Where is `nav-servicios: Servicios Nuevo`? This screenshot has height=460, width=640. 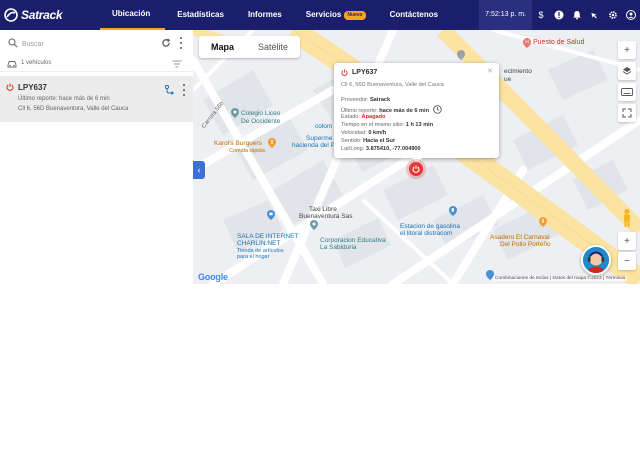
nav-servicios: Servicios Nuevo is located at coordinates (336, 15).